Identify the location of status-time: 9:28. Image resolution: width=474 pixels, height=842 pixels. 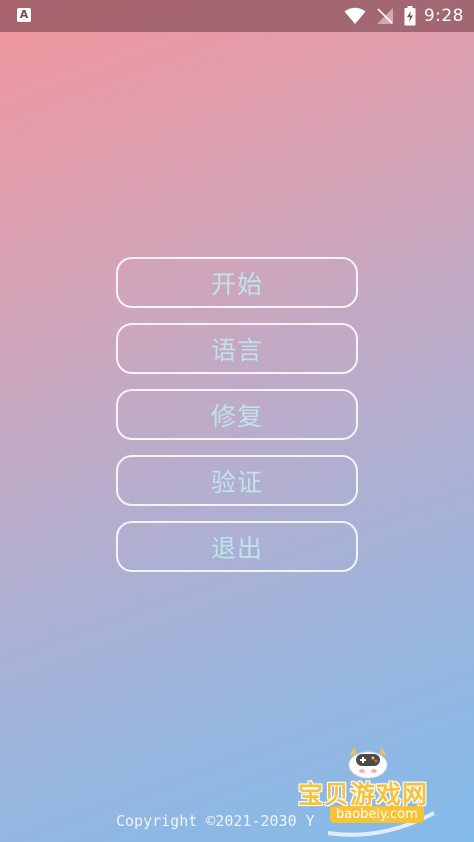
(443, 16).